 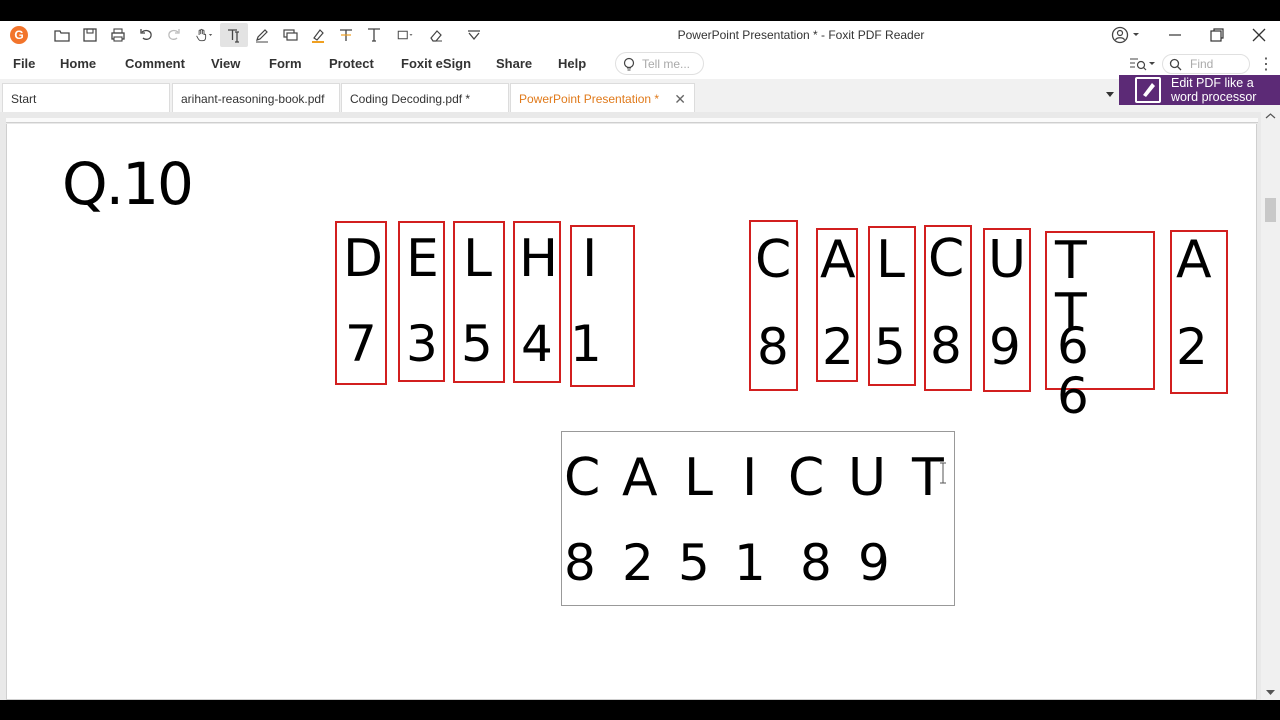 I want to click on print-icon, so click(x=118, y=35).